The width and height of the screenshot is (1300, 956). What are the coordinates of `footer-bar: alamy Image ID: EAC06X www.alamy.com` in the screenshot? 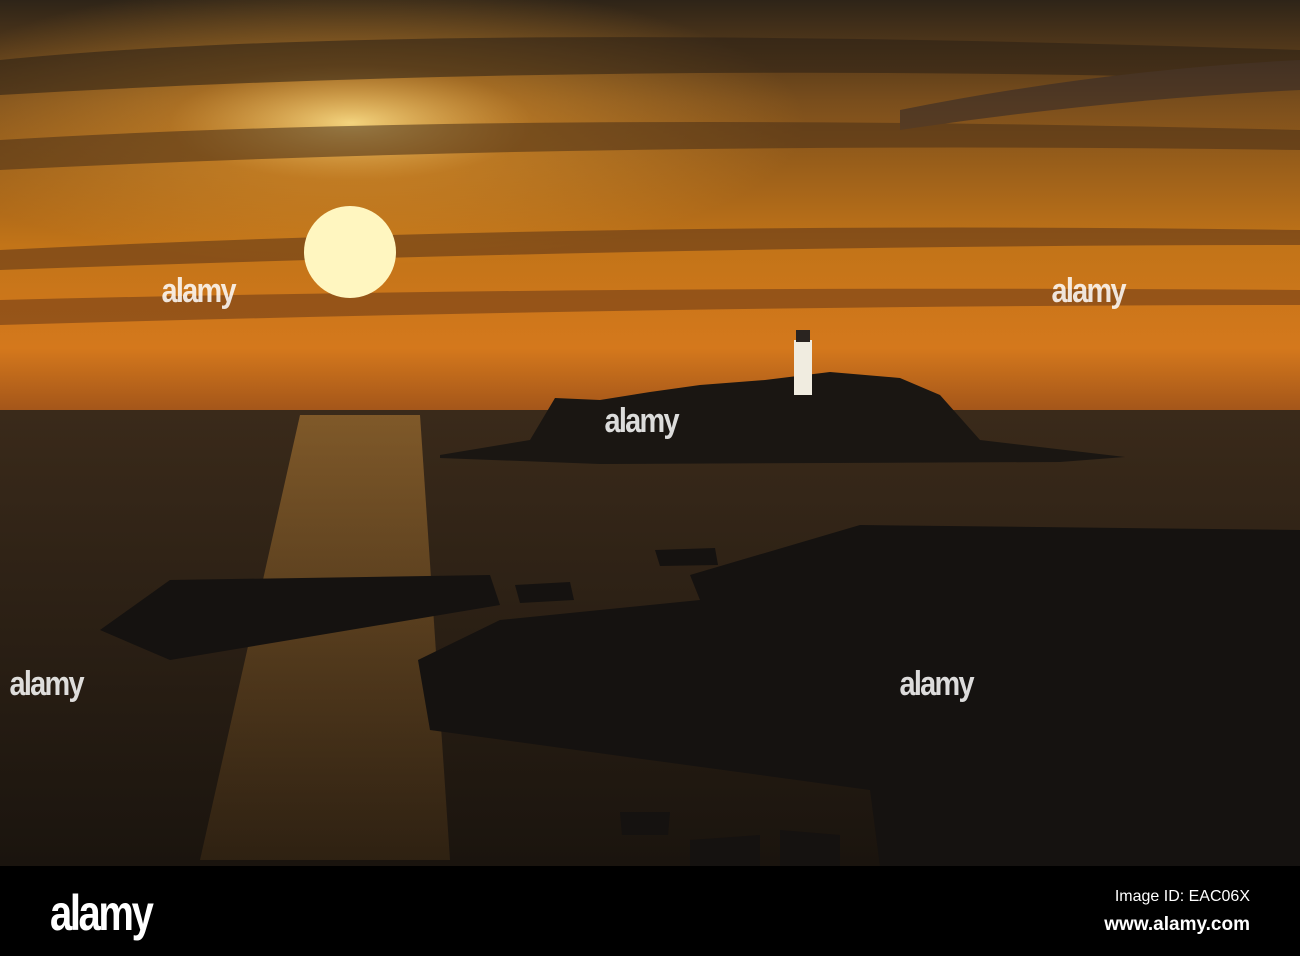 It's located at (650, 911).